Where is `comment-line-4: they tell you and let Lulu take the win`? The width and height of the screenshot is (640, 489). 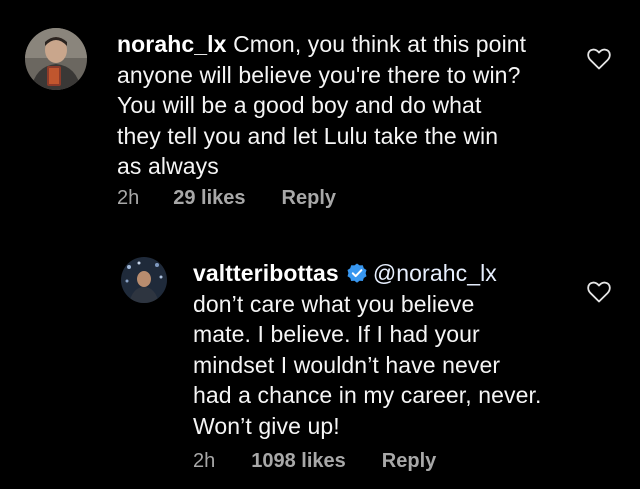
comment-line-4: they tell you and let Lulu take the win is located at coordinates (308, 135).